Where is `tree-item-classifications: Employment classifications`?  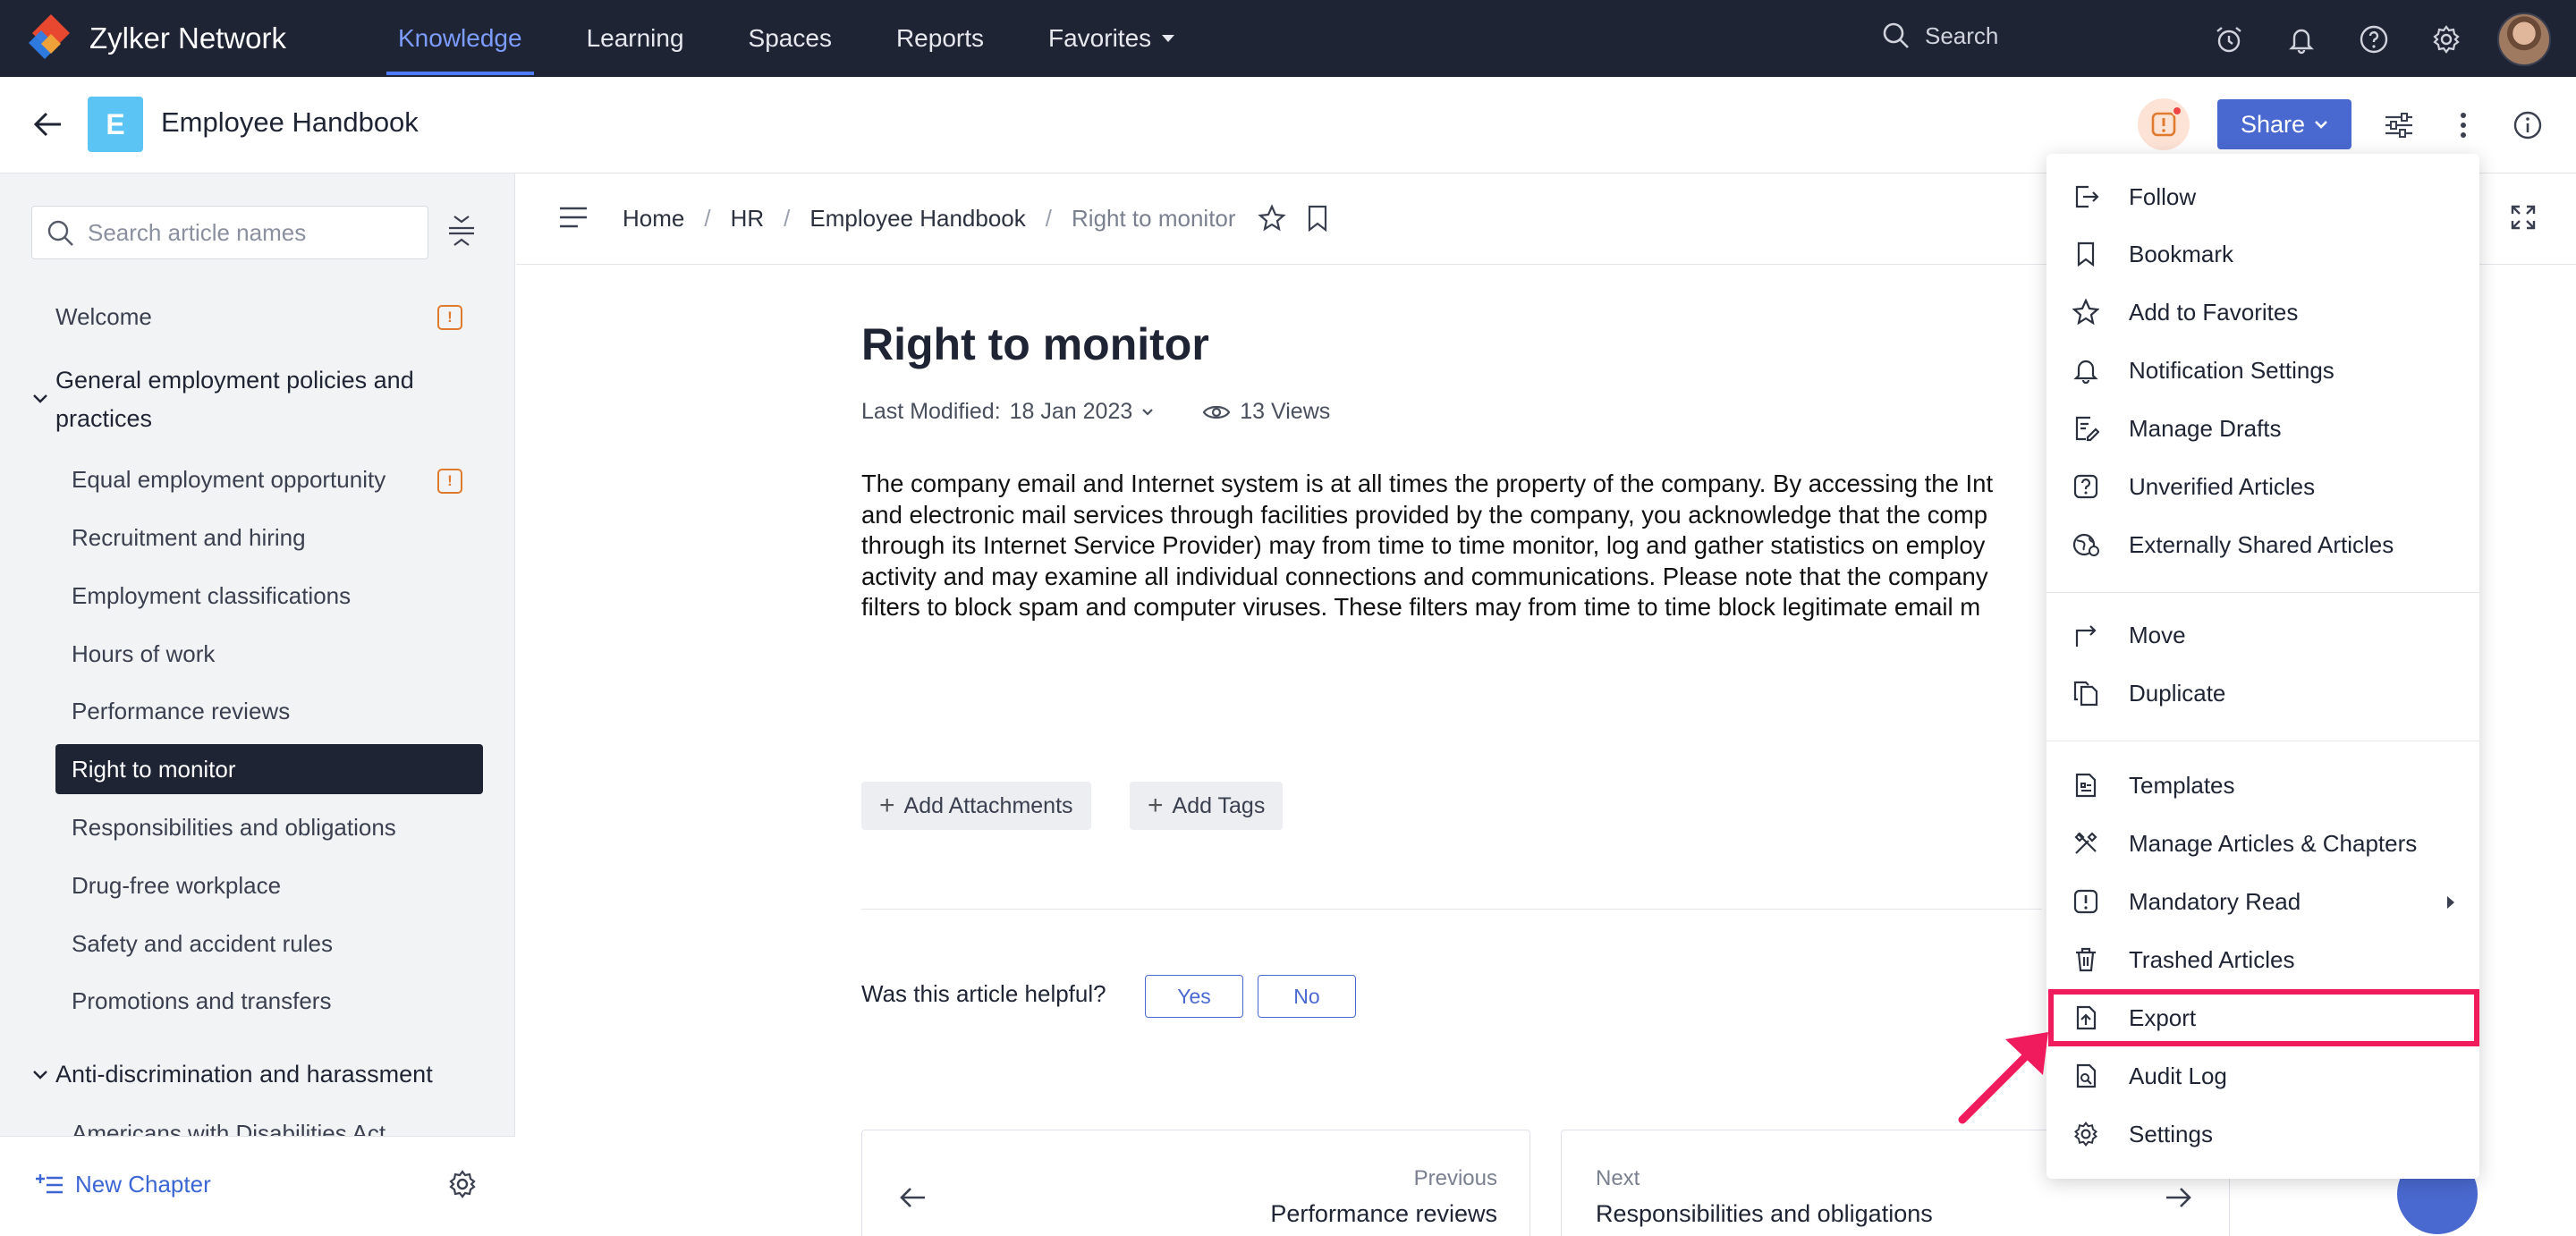 tree-item-classifications: Employment classifications is located at coordinates (211, 596).